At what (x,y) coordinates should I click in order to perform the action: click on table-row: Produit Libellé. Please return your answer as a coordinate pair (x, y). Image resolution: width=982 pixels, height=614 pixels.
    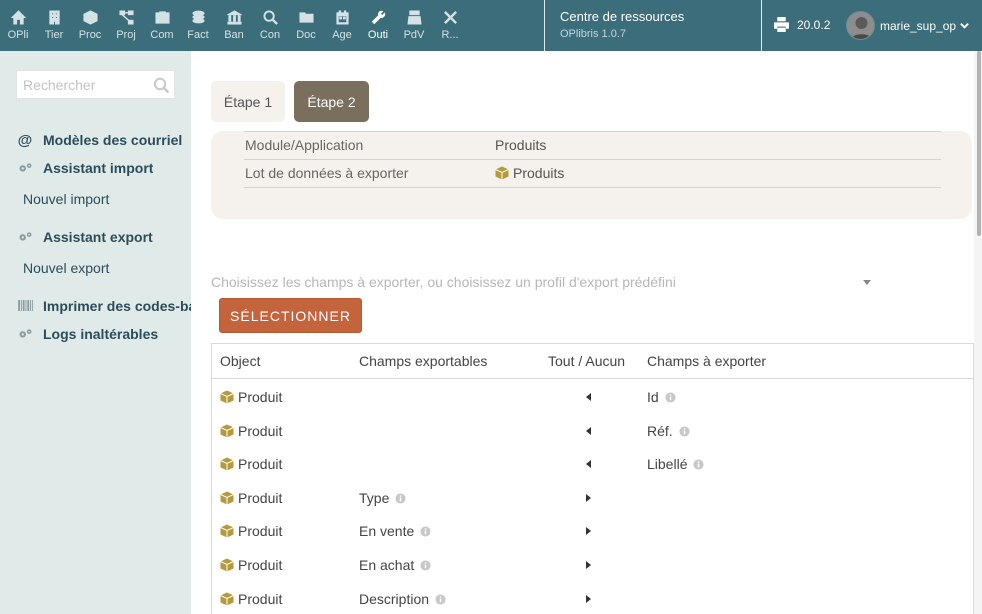
    Looking at the image, I should click on (592, 463).